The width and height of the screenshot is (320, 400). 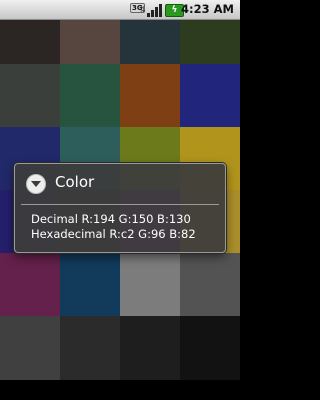 What do you see at coordinates (75, 182) in the screenshot?
I see `dialog-title: Color` at bounding box center [75, 182].